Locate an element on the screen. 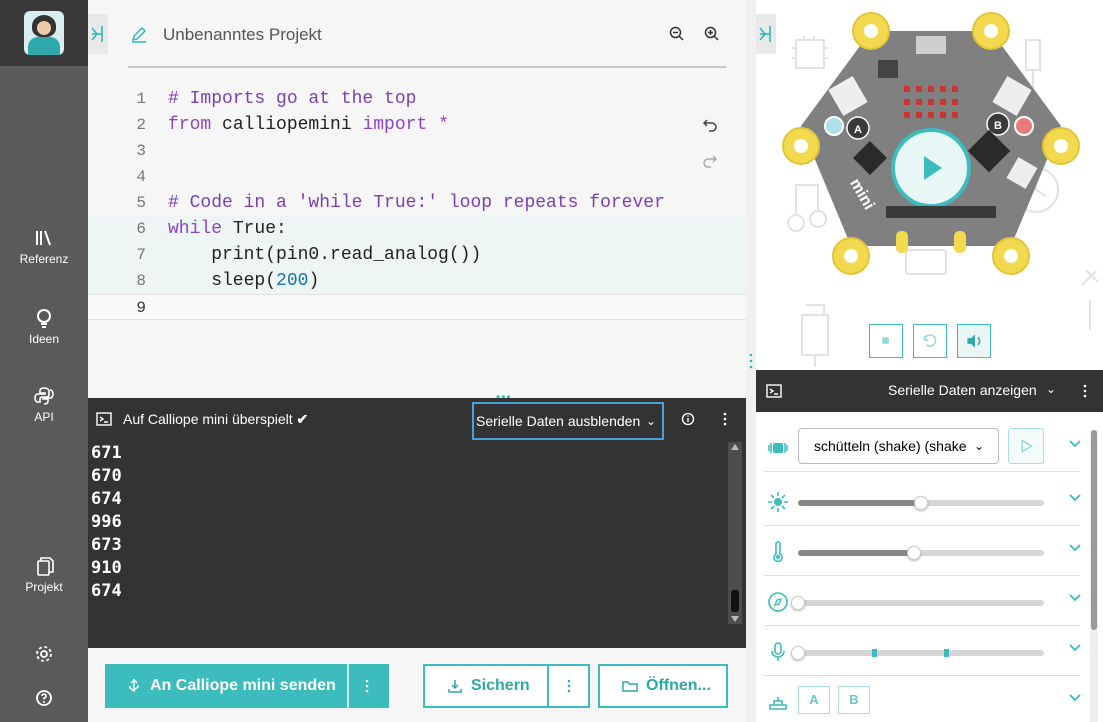 This screenshot has height=722, width=1103. serial-output: 671 670 674 996 673 910 674 is located at coordinates (106, 522).